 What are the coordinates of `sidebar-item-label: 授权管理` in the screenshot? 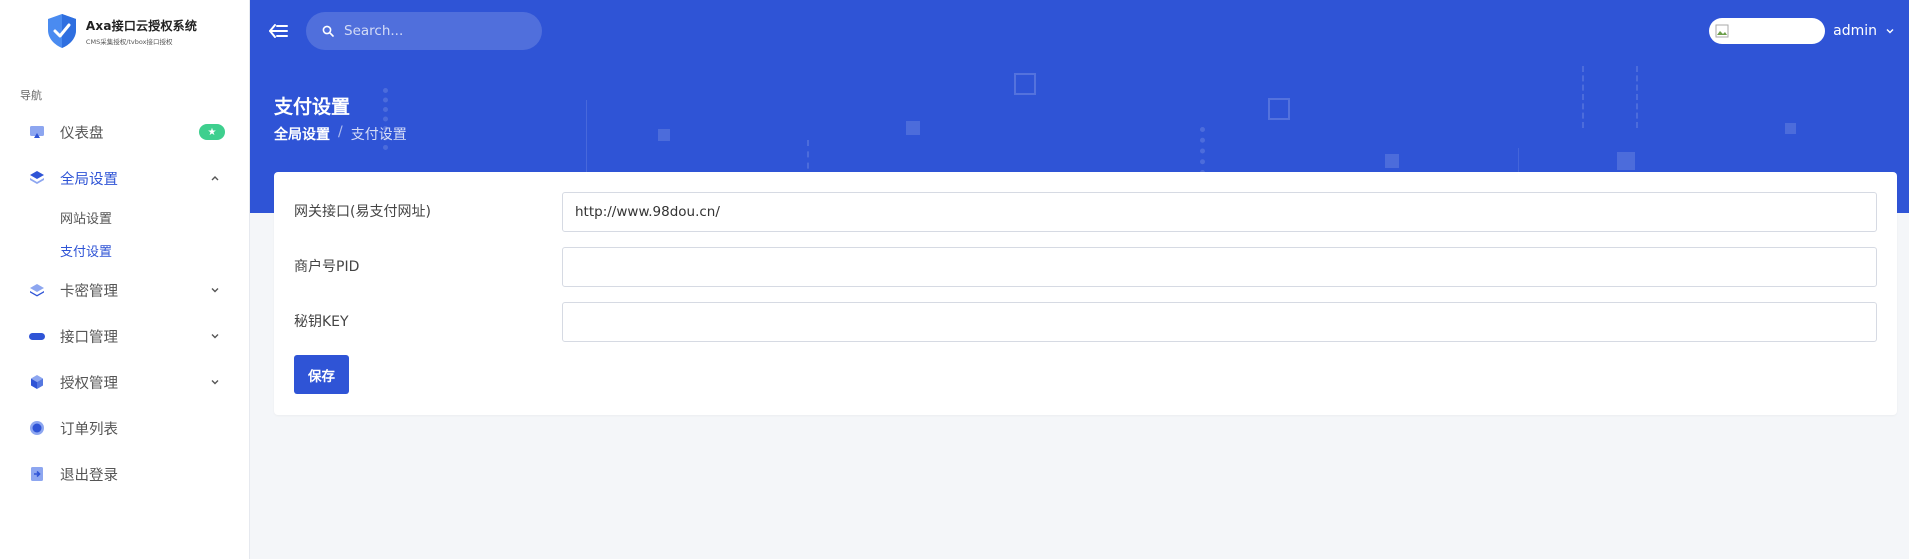 It's located at (89, 383).